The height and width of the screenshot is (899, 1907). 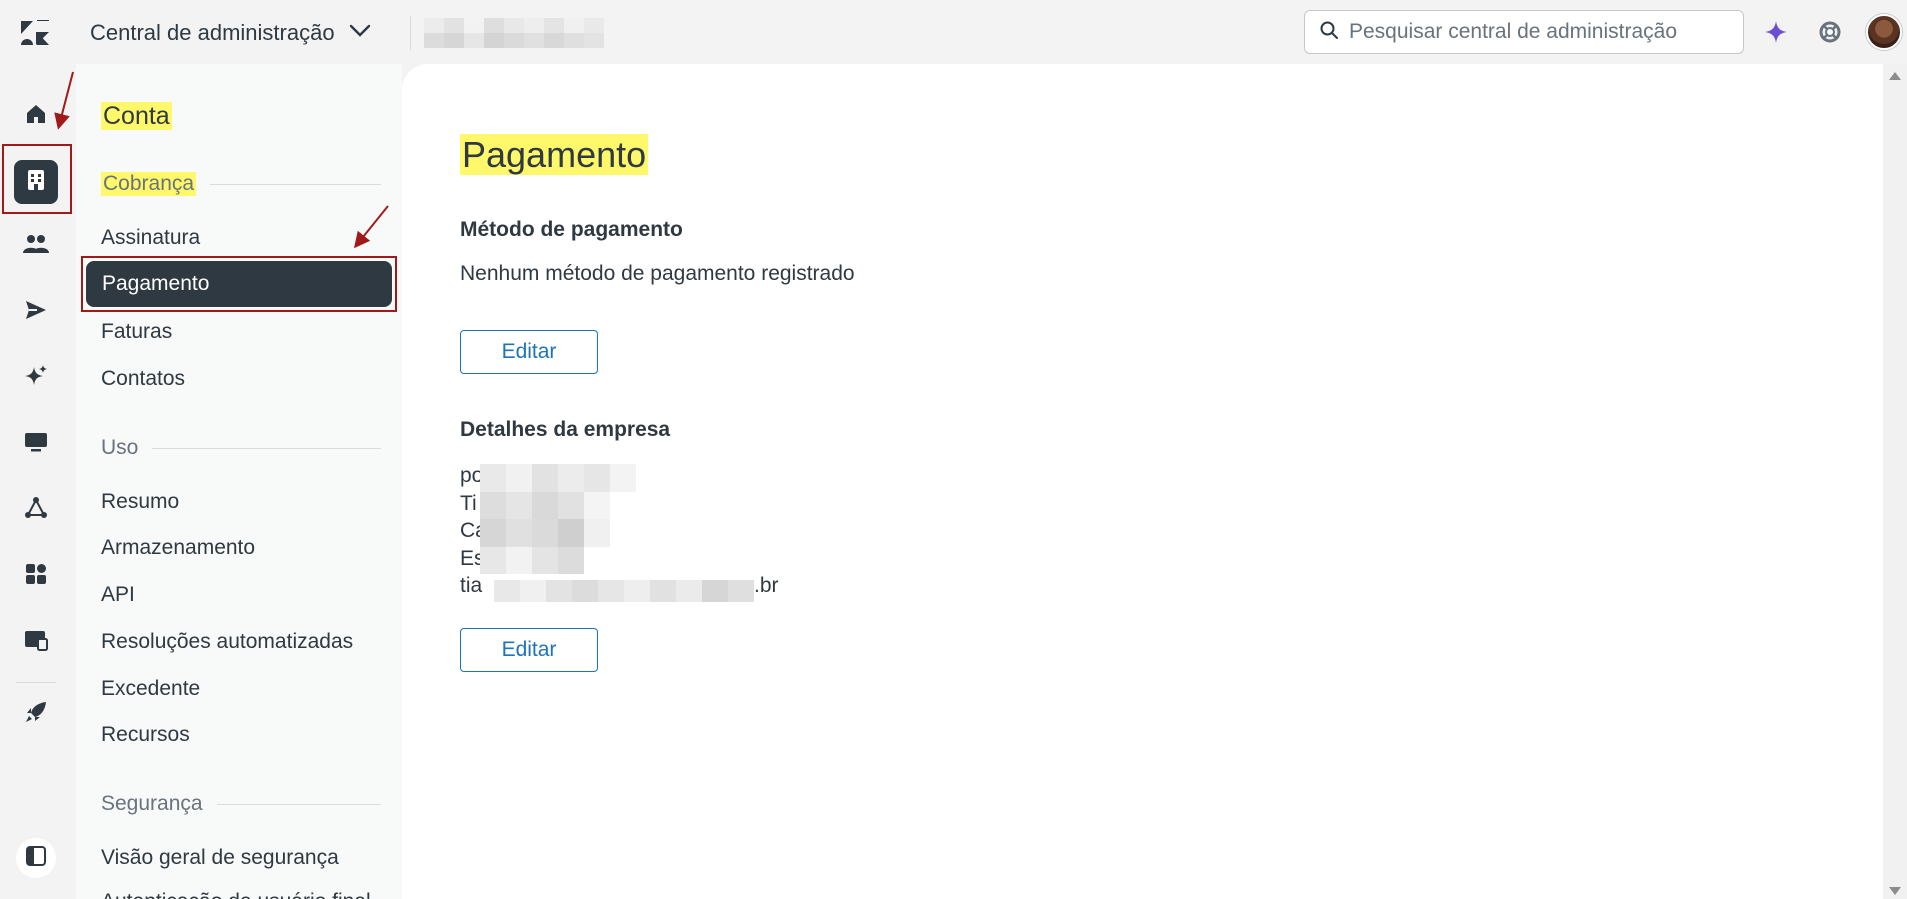 What do you see at coordinates (35, 30) in the screenshot?
I see `zendesk-logo-icon` at bounding box center [35, 30].